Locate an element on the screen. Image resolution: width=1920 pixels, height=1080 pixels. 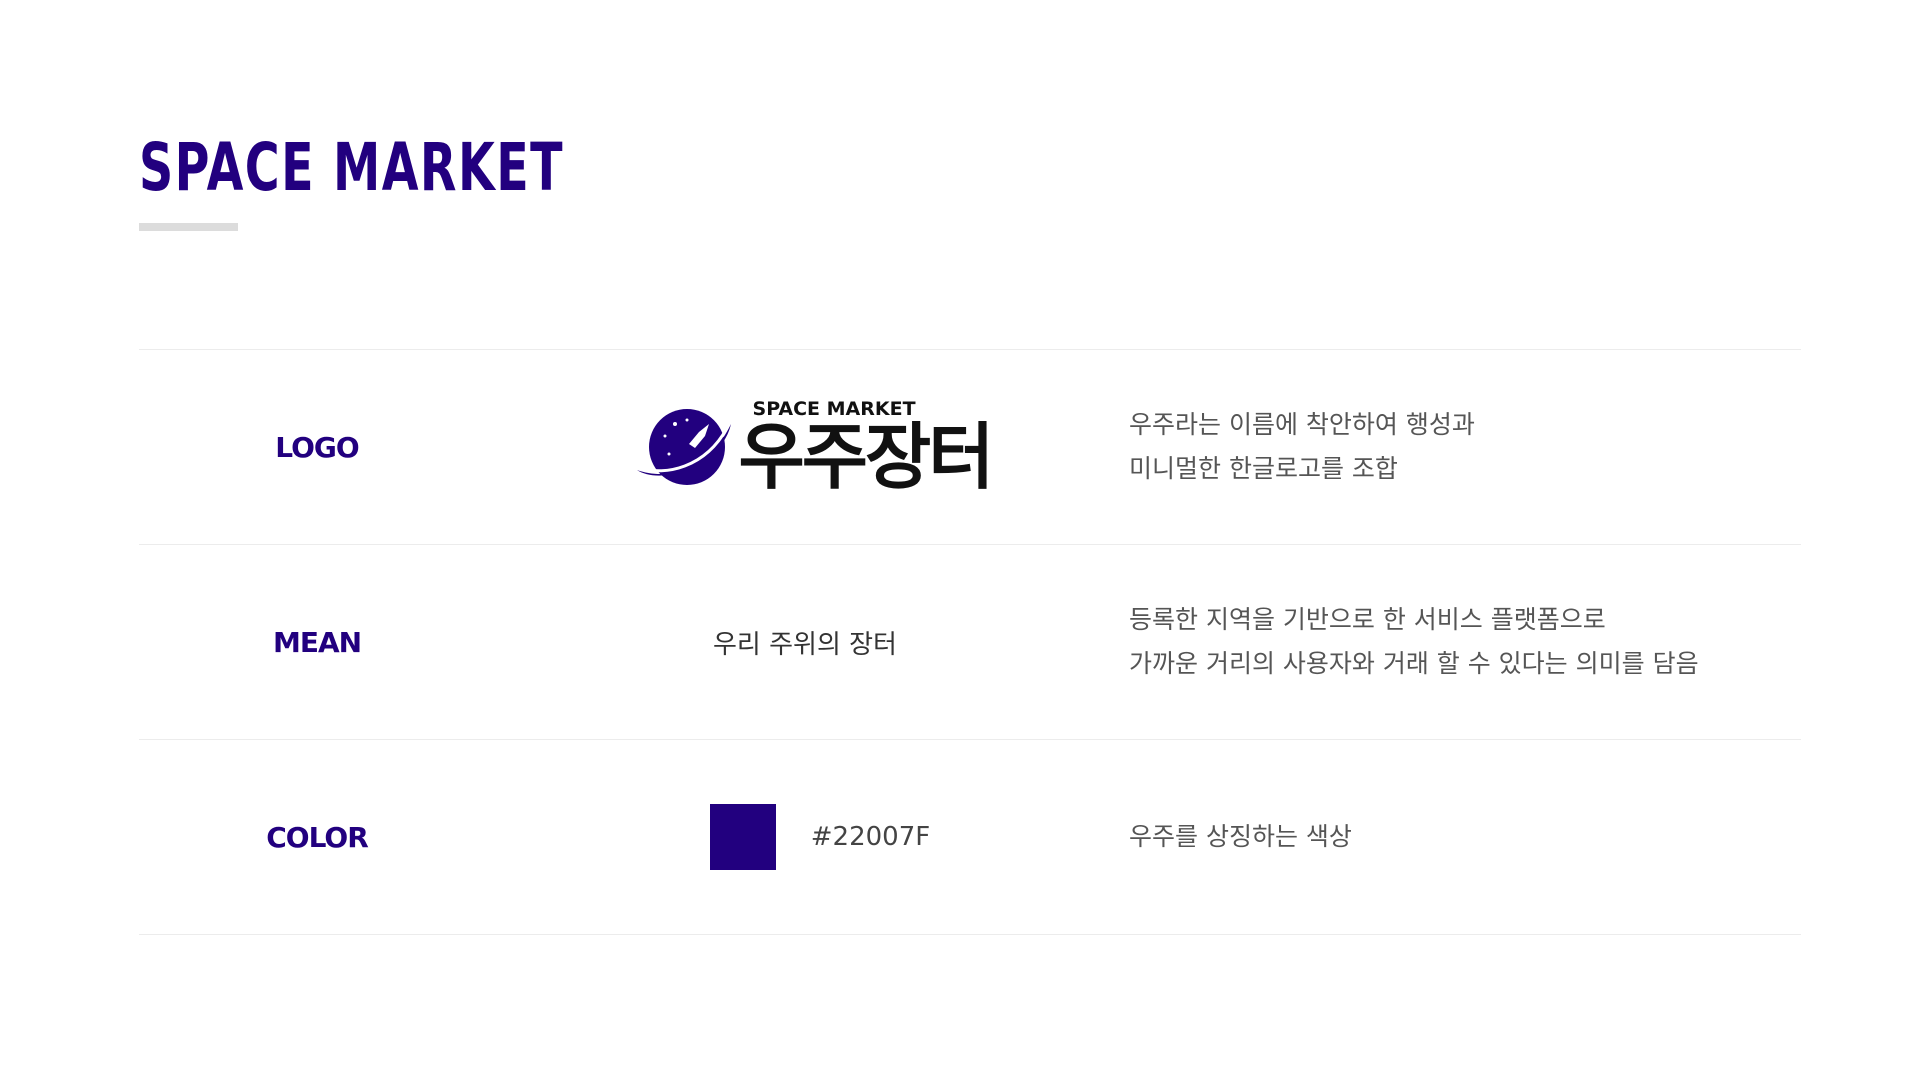
logo-label: LOGO is located at coordinates (317, 447).